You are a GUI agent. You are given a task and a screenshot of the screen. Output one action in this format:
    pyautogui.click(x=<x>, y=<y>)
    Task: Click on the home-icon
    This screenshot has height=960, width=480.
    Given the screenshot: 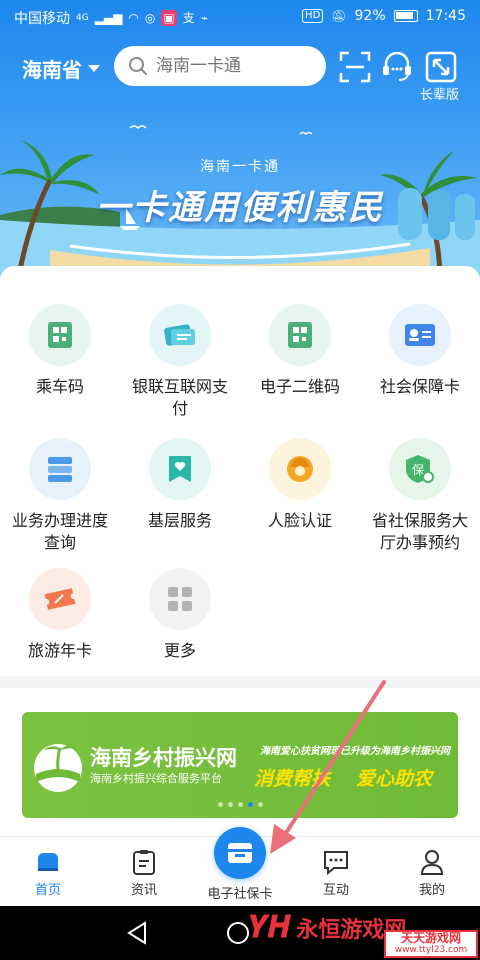 What is the action you would take?
    pyautogui.click(x=48, y=862)
    